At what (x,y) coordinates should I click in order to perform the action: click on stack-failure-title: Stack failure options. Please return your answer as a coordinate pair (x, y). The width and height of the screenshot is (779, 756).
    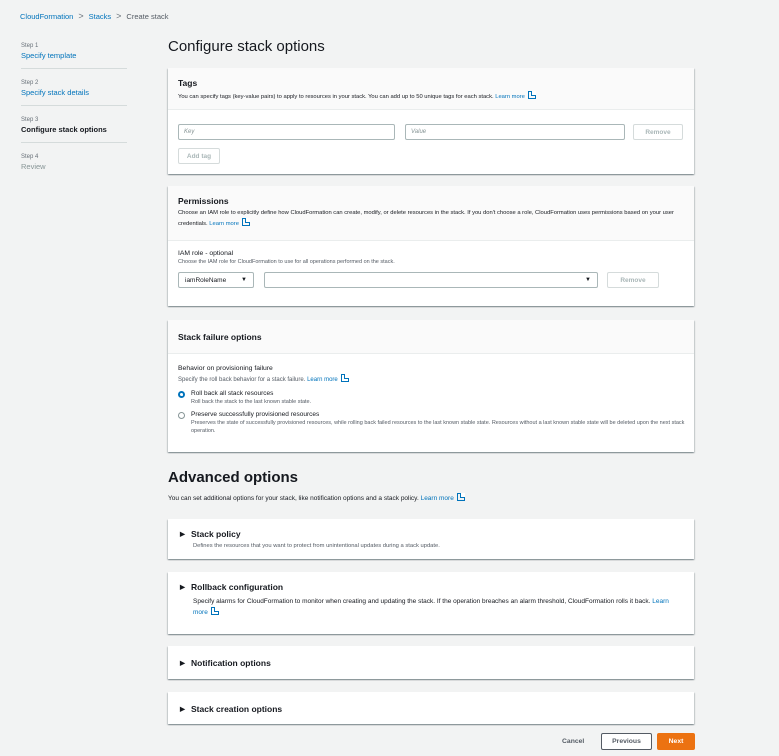
    Looking at the image, I should click on (220, 337).